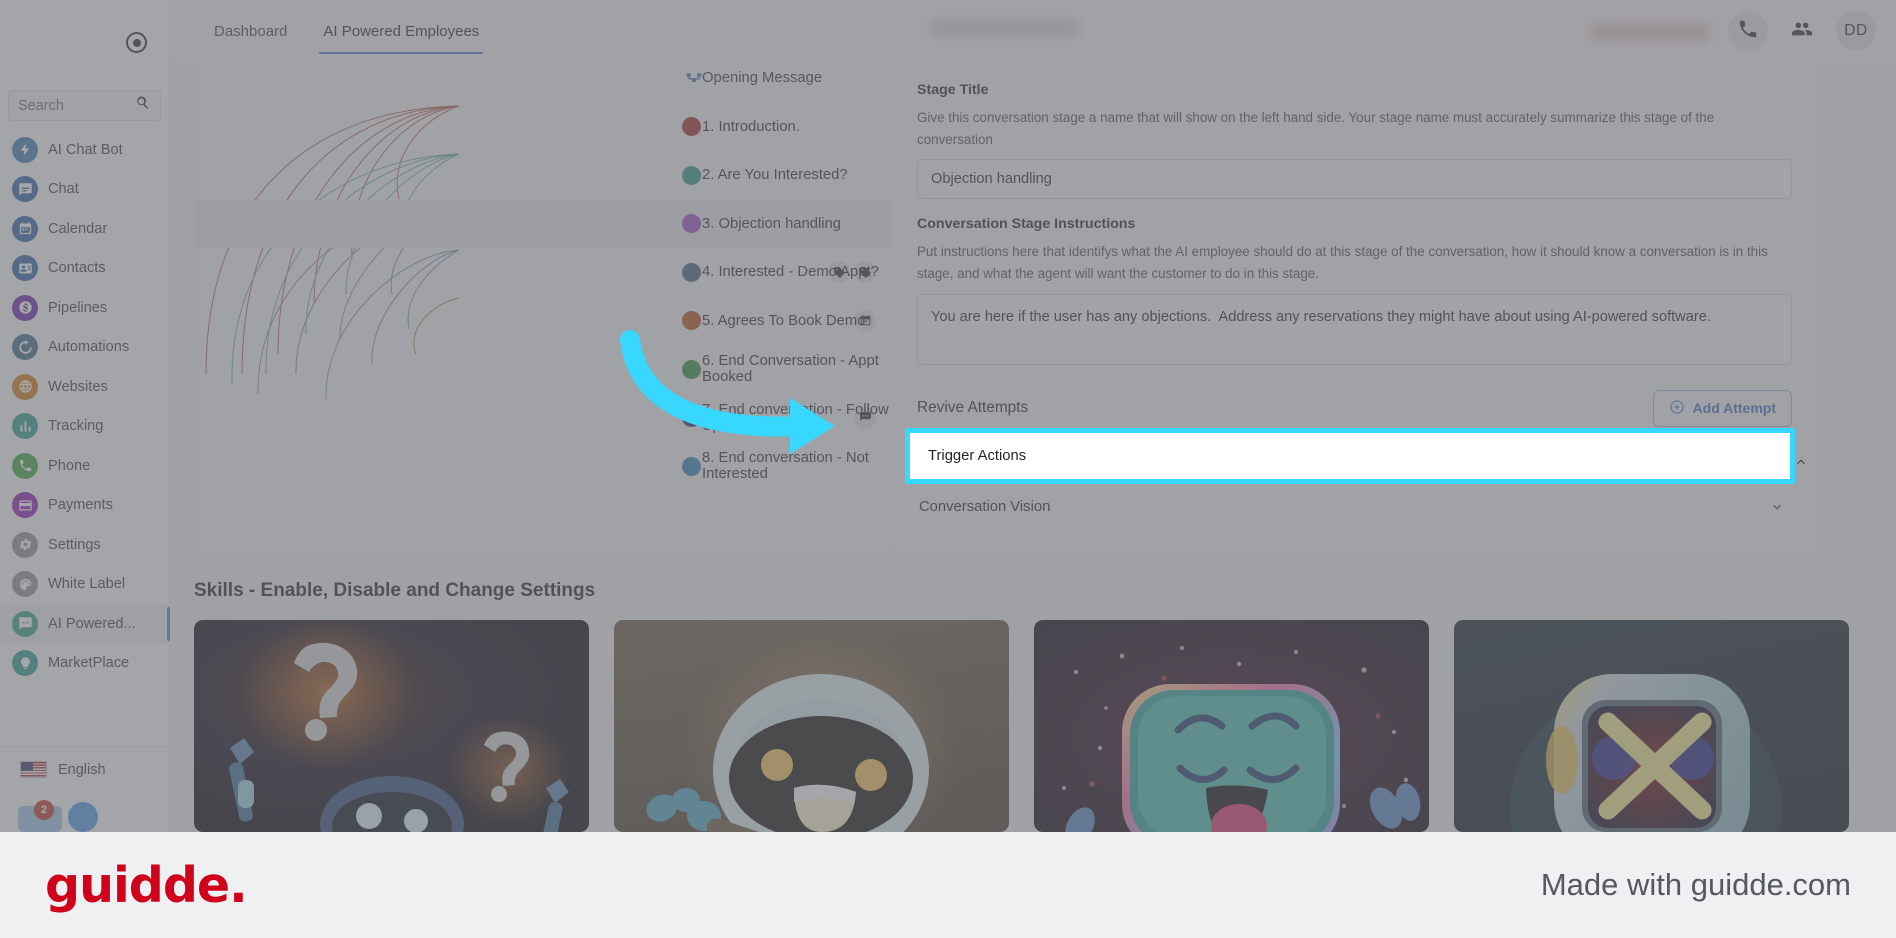  I want to click on sidebar-item-label: Automations, so click(89, 347).